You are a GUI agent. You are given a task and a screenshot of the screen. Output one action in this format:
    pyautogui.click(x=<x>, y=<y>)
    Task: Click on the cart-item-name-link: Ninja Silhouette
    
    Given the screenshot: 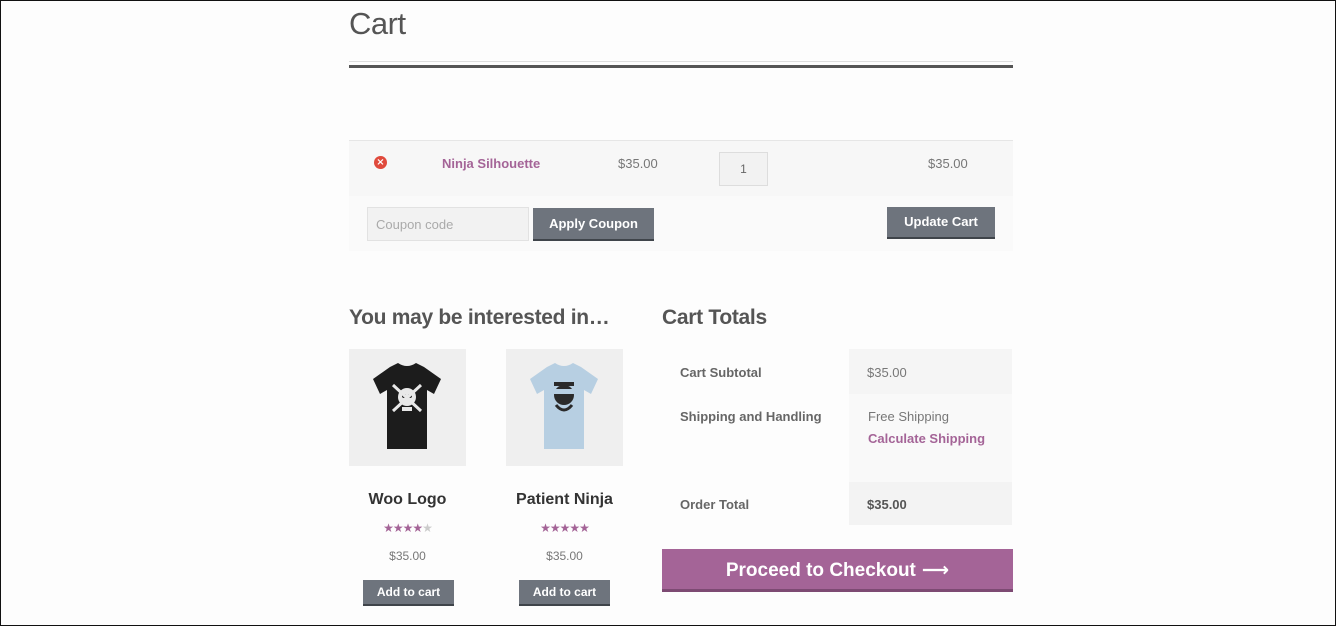 What is the action you would take?
    pyautogui.click(x=491, y=163)
    